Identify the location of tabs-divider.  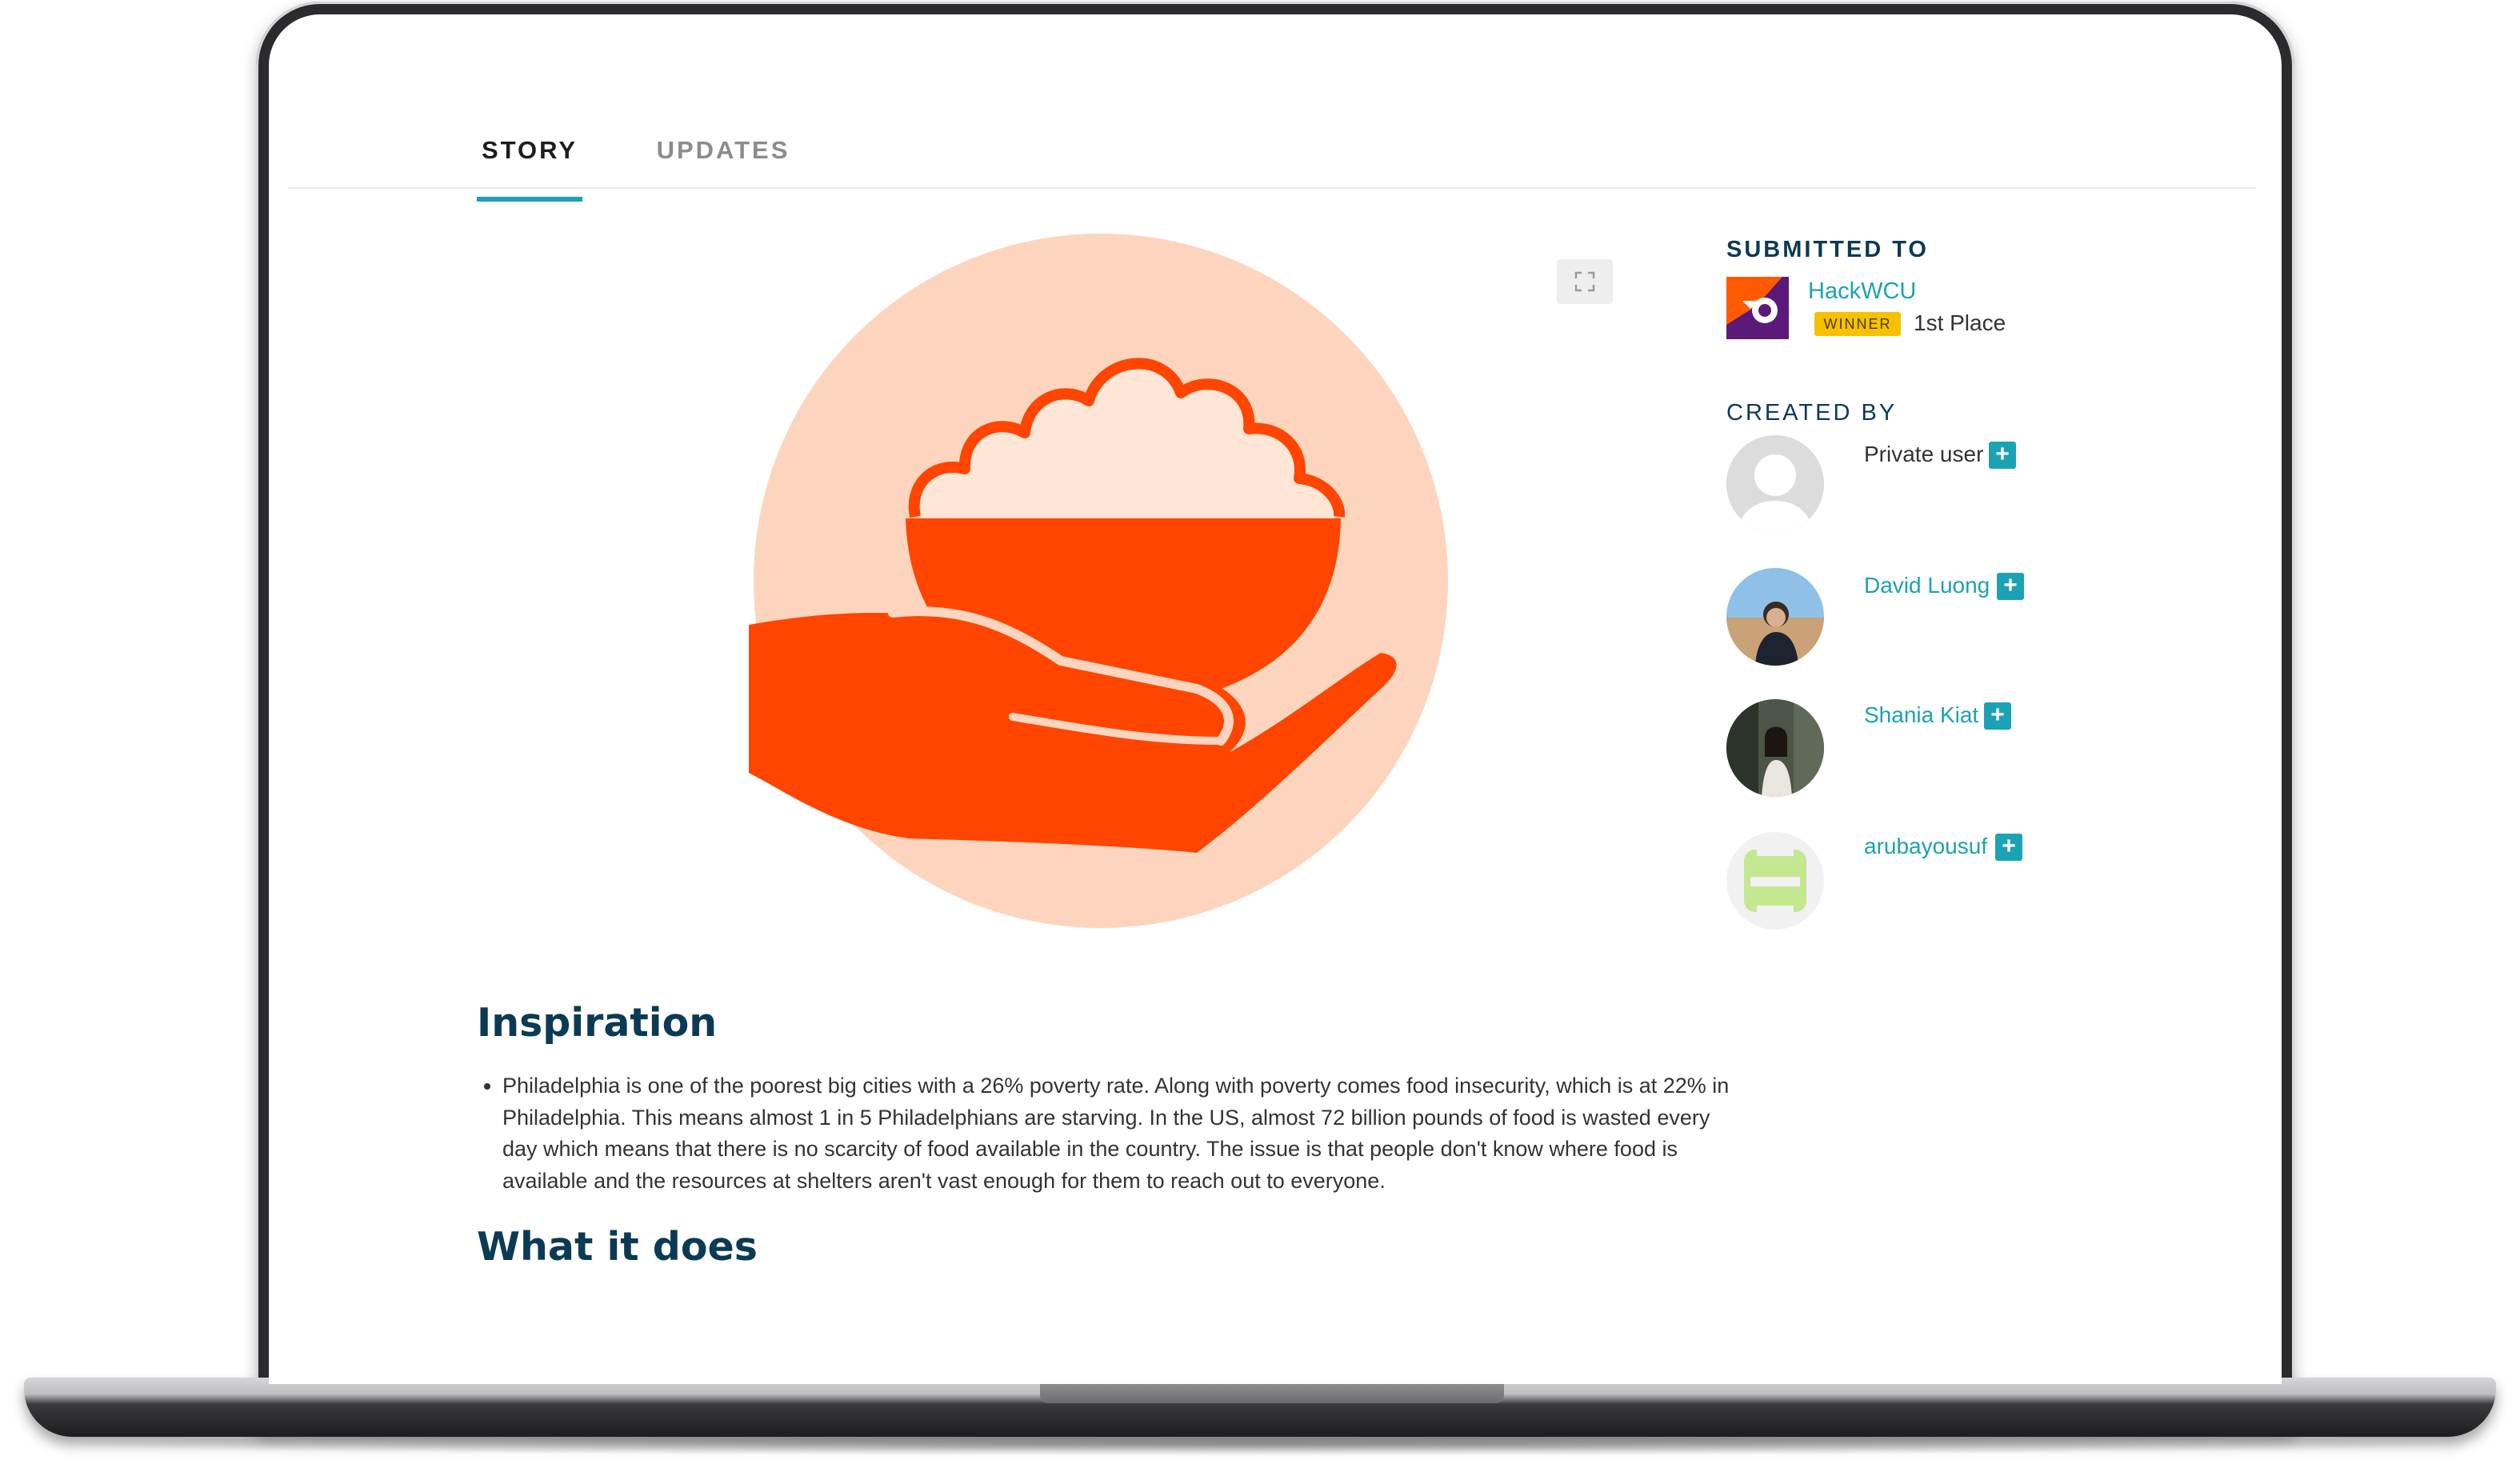
(1272, 188).